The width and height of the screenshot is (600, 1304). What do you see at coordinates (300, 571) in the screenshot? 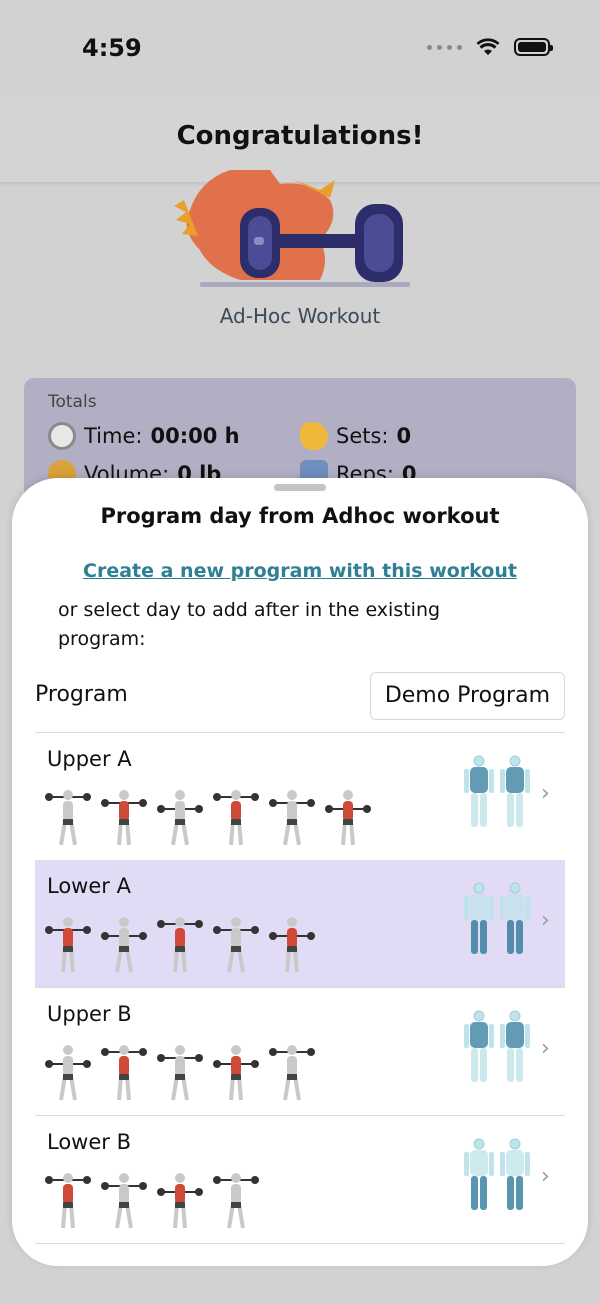
I see `create-program-link: Create a new program with this workout` at bounding box center [300, 571].